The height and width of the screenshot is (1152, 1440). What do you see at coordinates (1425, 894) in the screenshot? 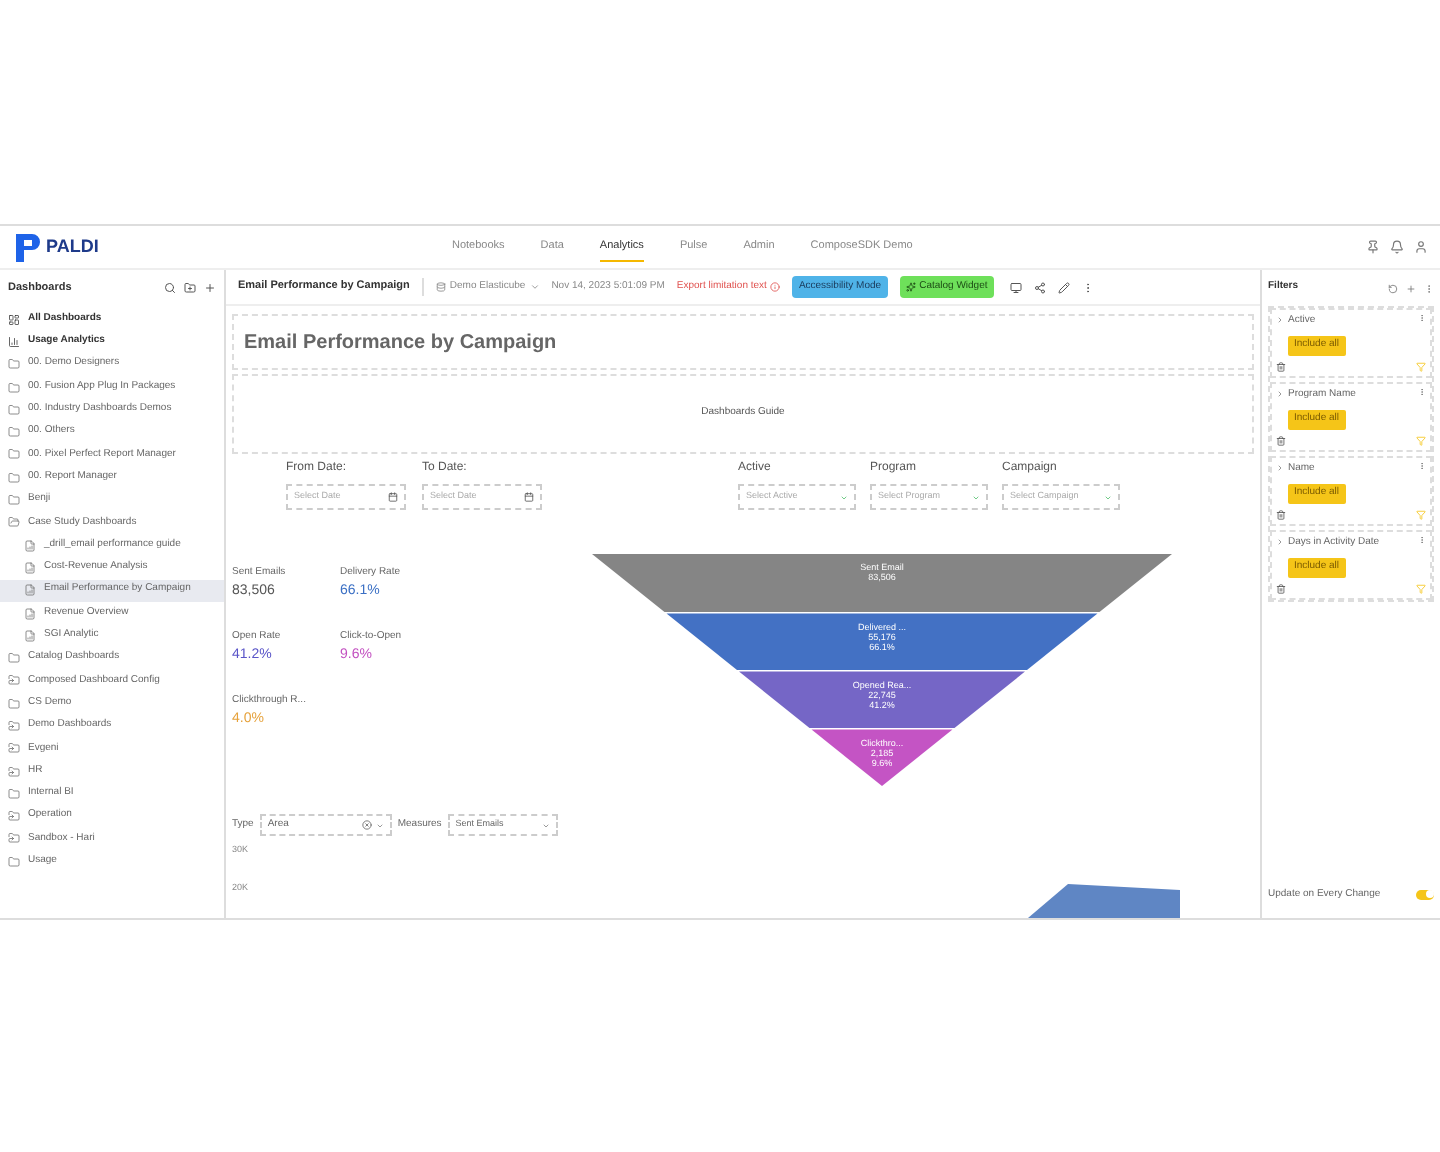
I see `update-toggle` at bounding box center [1425, 894].